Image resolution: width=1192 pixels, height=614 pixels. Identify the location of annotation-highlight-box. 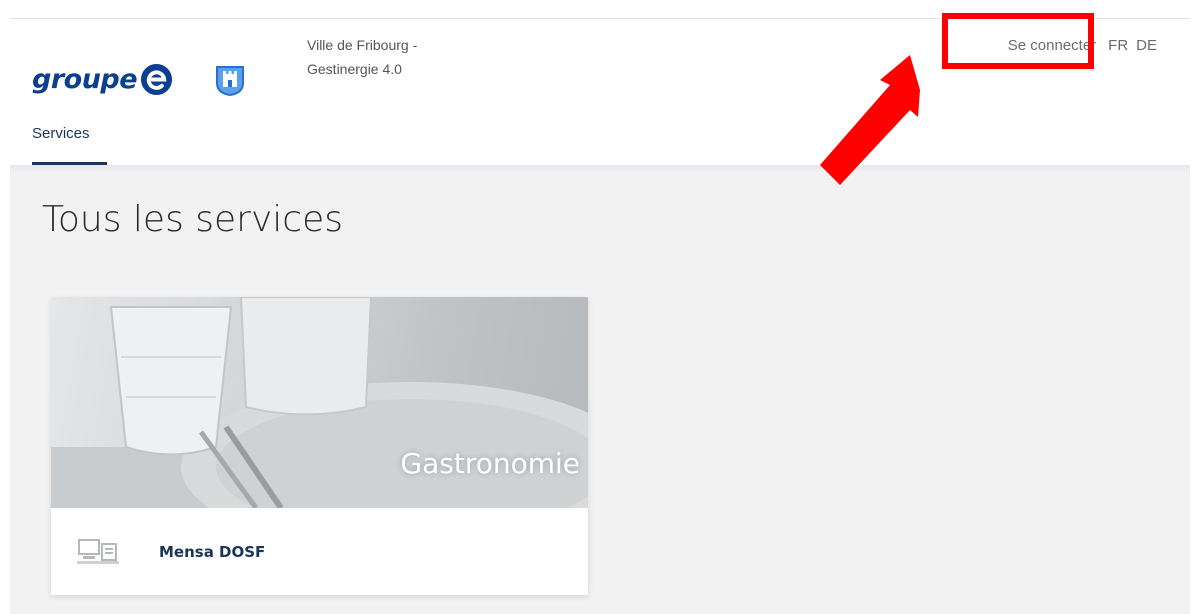
(1018, 41).